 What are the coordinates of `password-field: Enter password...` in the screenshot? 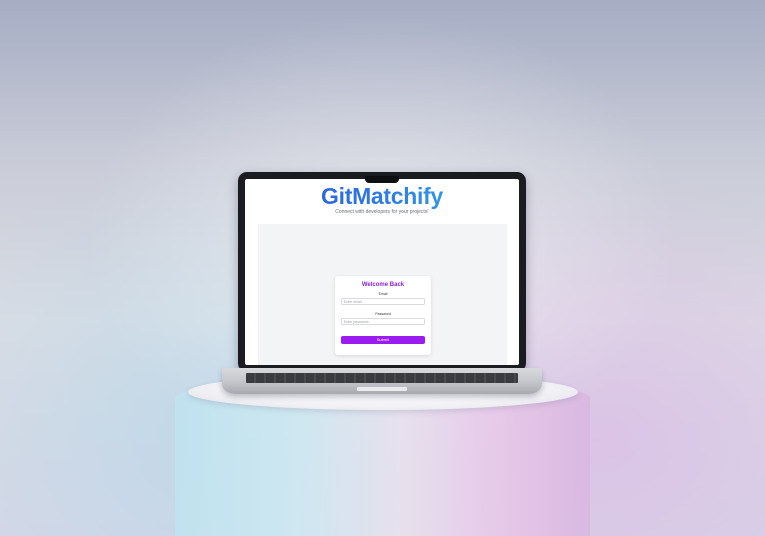 It's located at (383, 321).